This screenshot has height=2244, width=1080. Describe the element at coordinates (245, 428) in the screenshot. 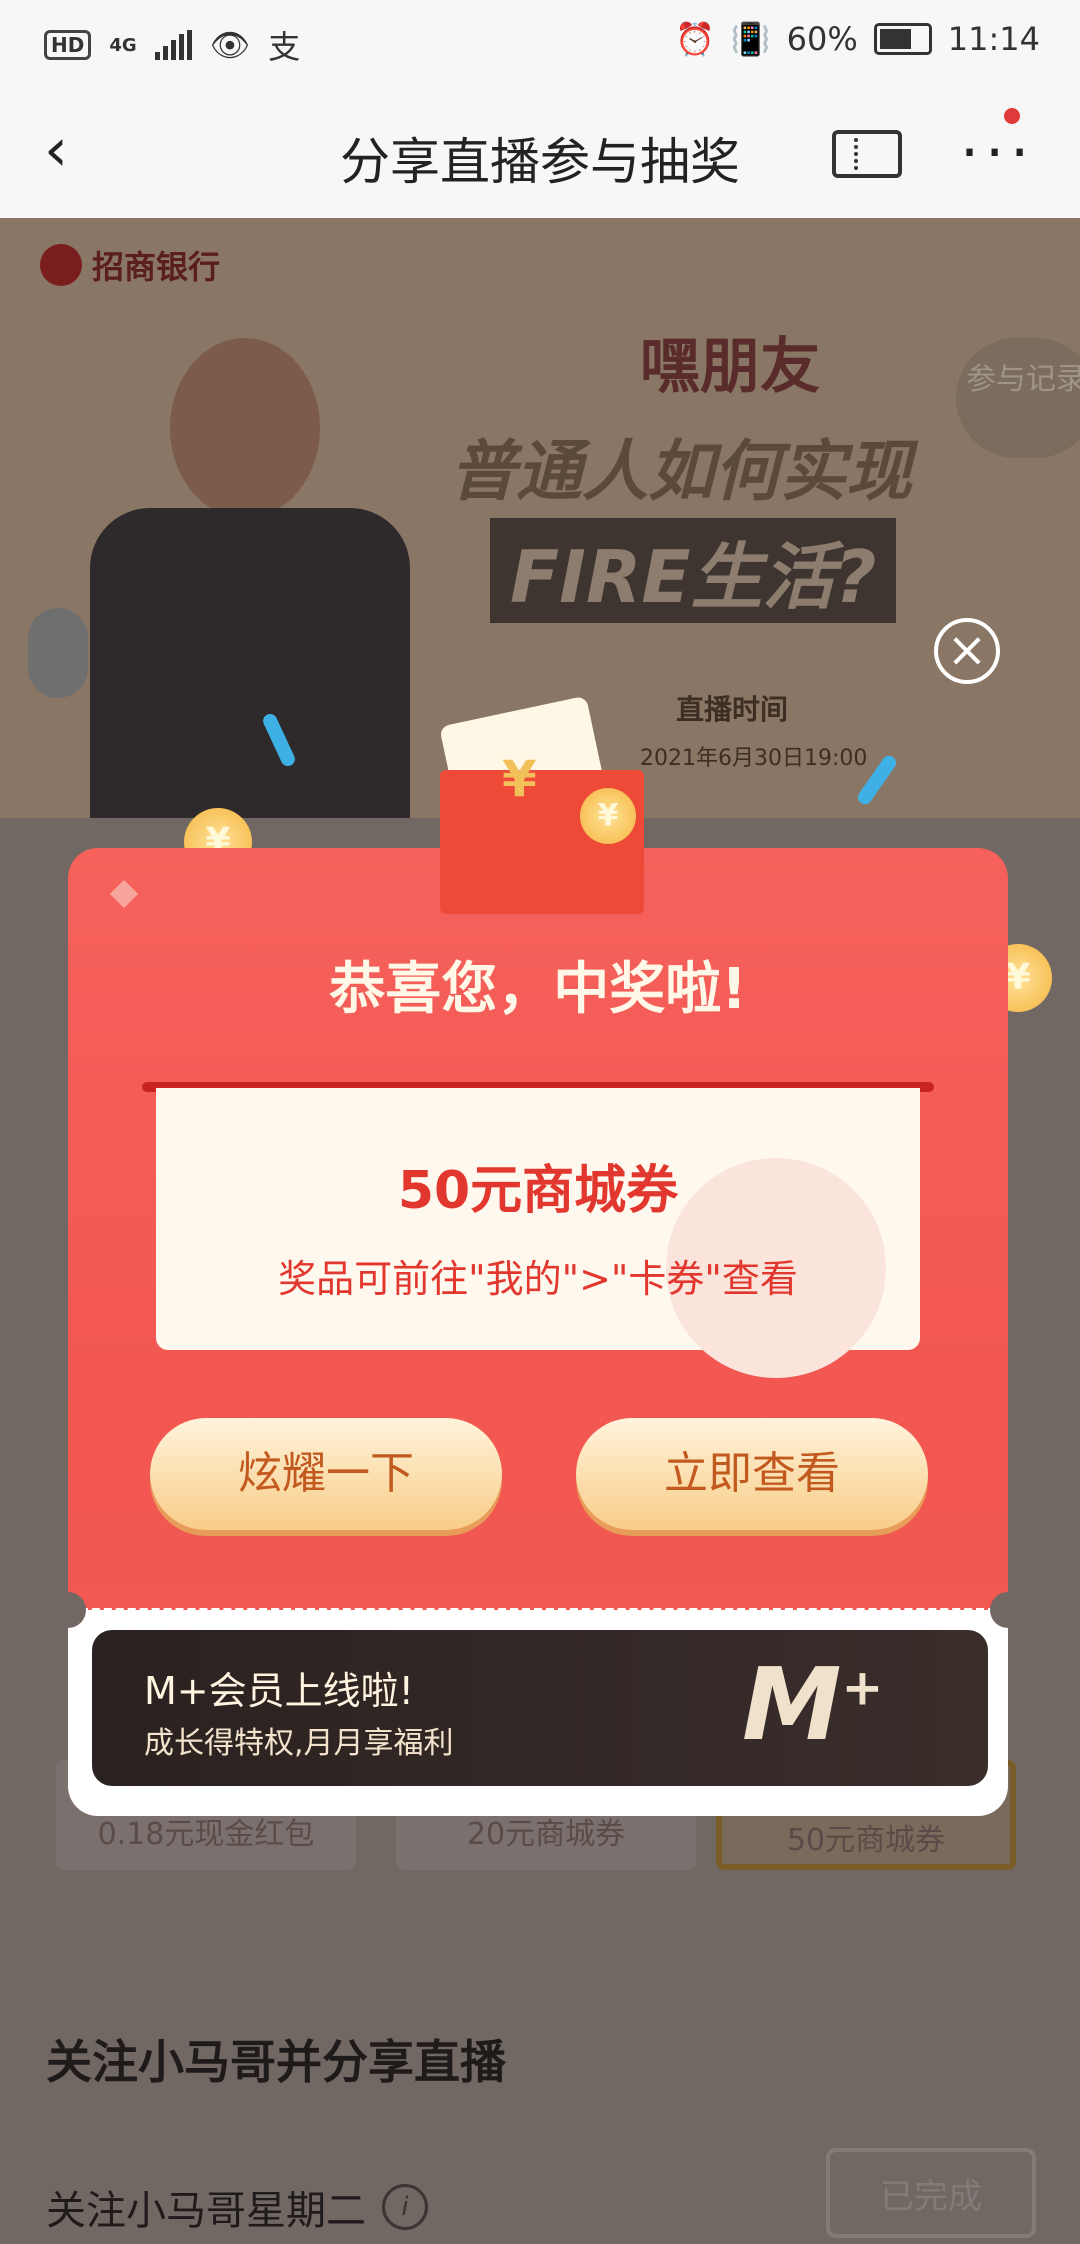

I see `host-head` at that location.